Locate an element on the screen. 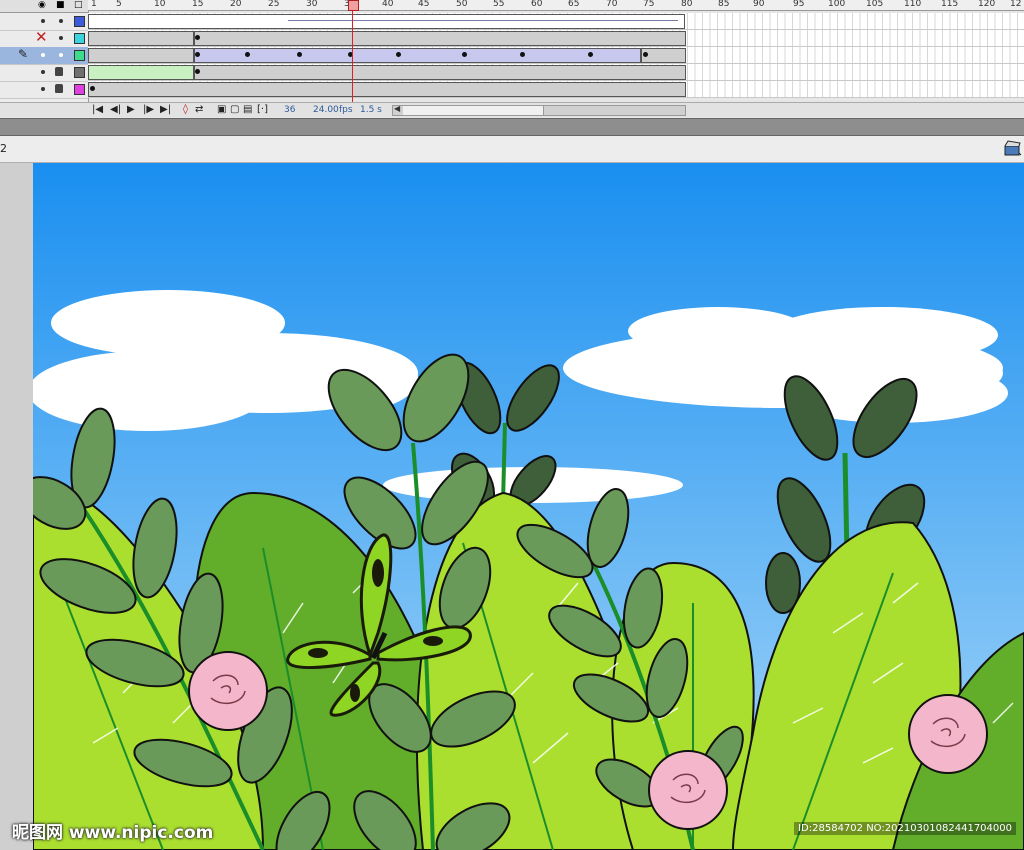 The height and width of the screenshot is (850, 1024). ruler-tick: 1 is located at coordinates (94, 4).